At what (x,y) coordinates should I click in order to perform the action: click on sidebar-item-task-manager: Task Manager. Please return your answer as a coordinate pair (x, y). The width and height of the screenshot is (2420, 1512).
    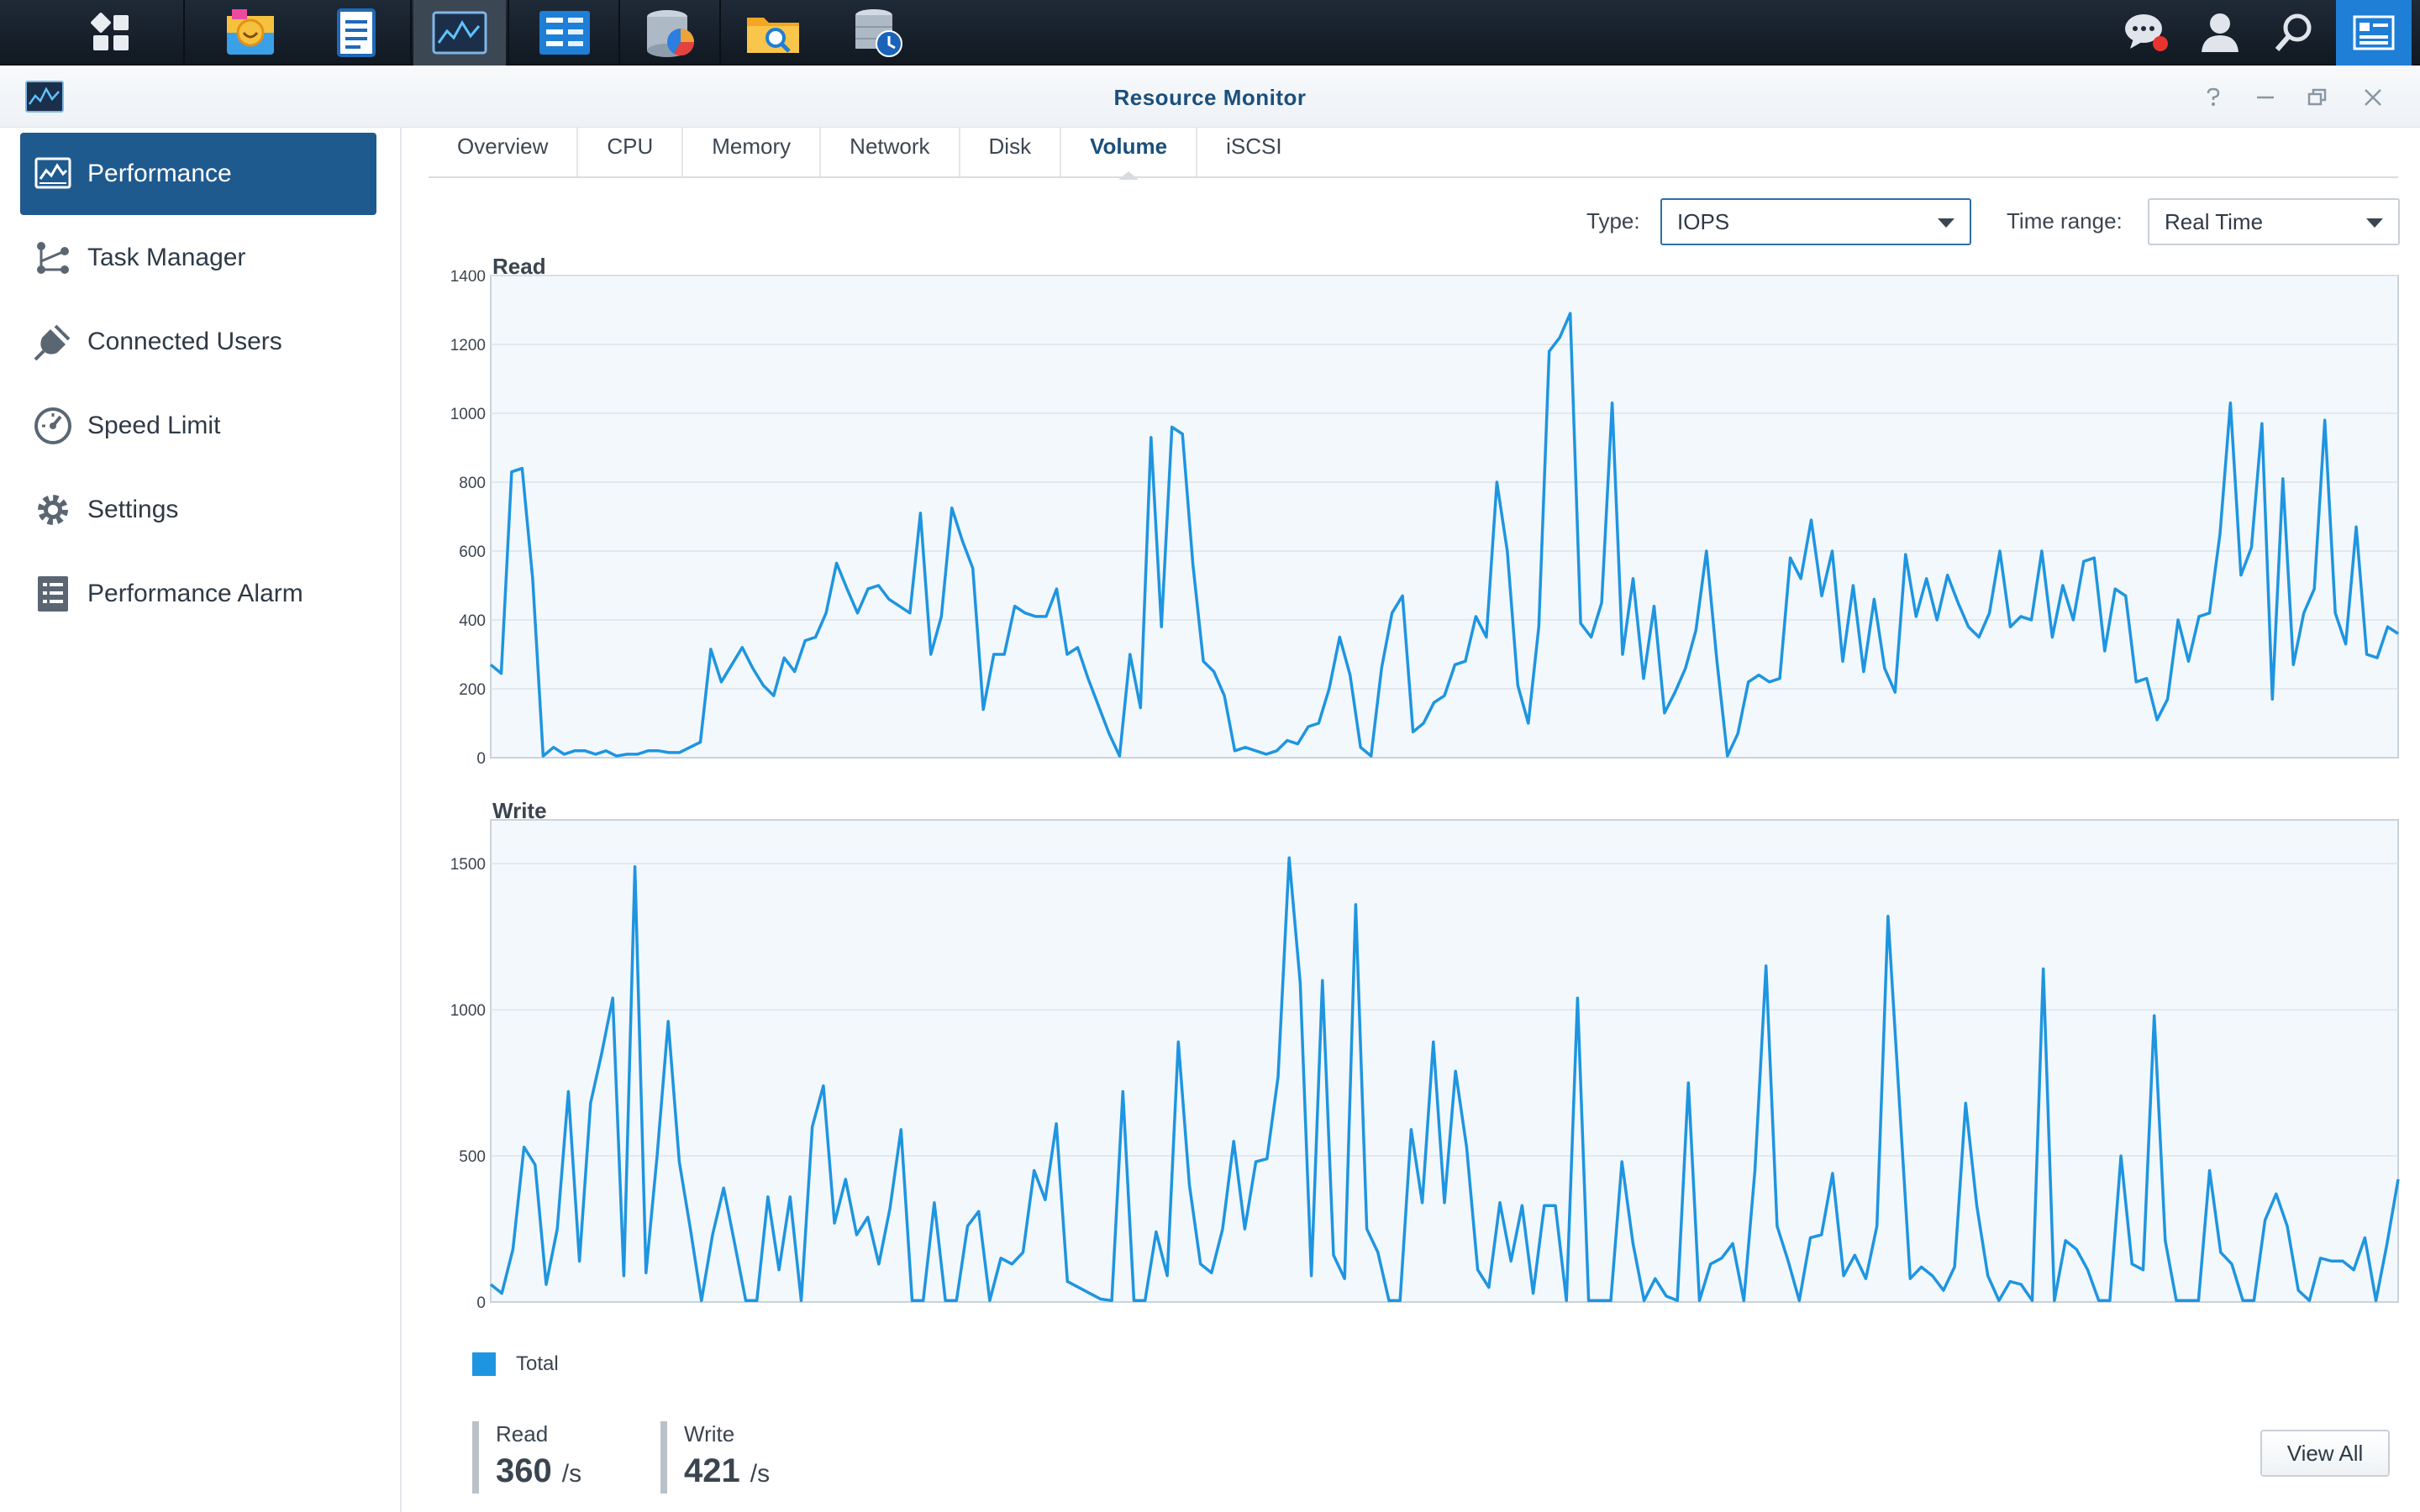
    Looking at the image, I should click on (198, 258).